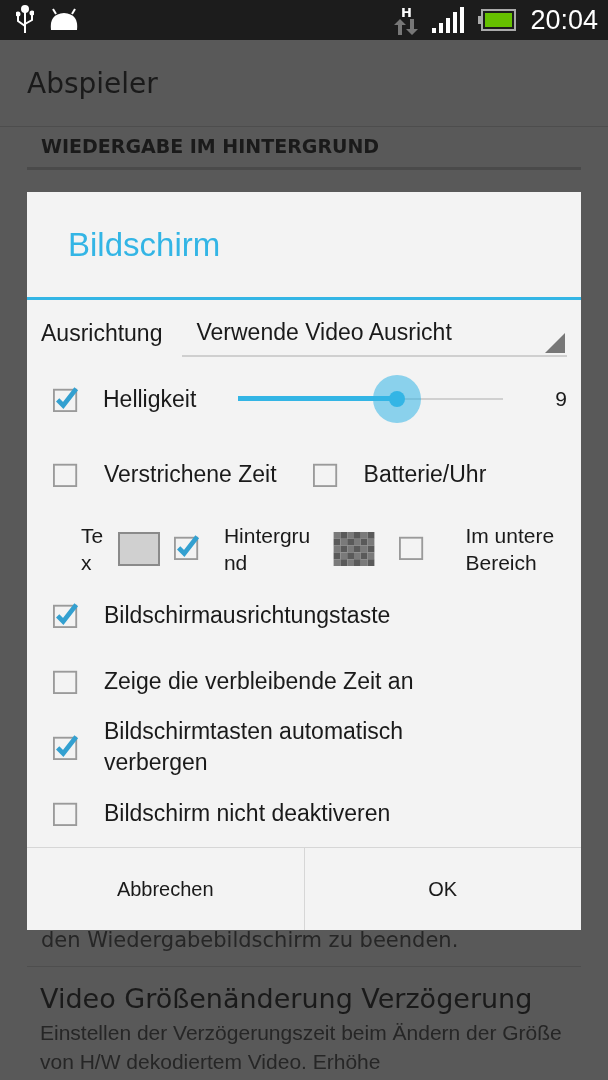 The height and width of the screenshot is (1080, 608). I want to click on option-label: Bildschirm nicht deaktiveren, so click(248, 813).